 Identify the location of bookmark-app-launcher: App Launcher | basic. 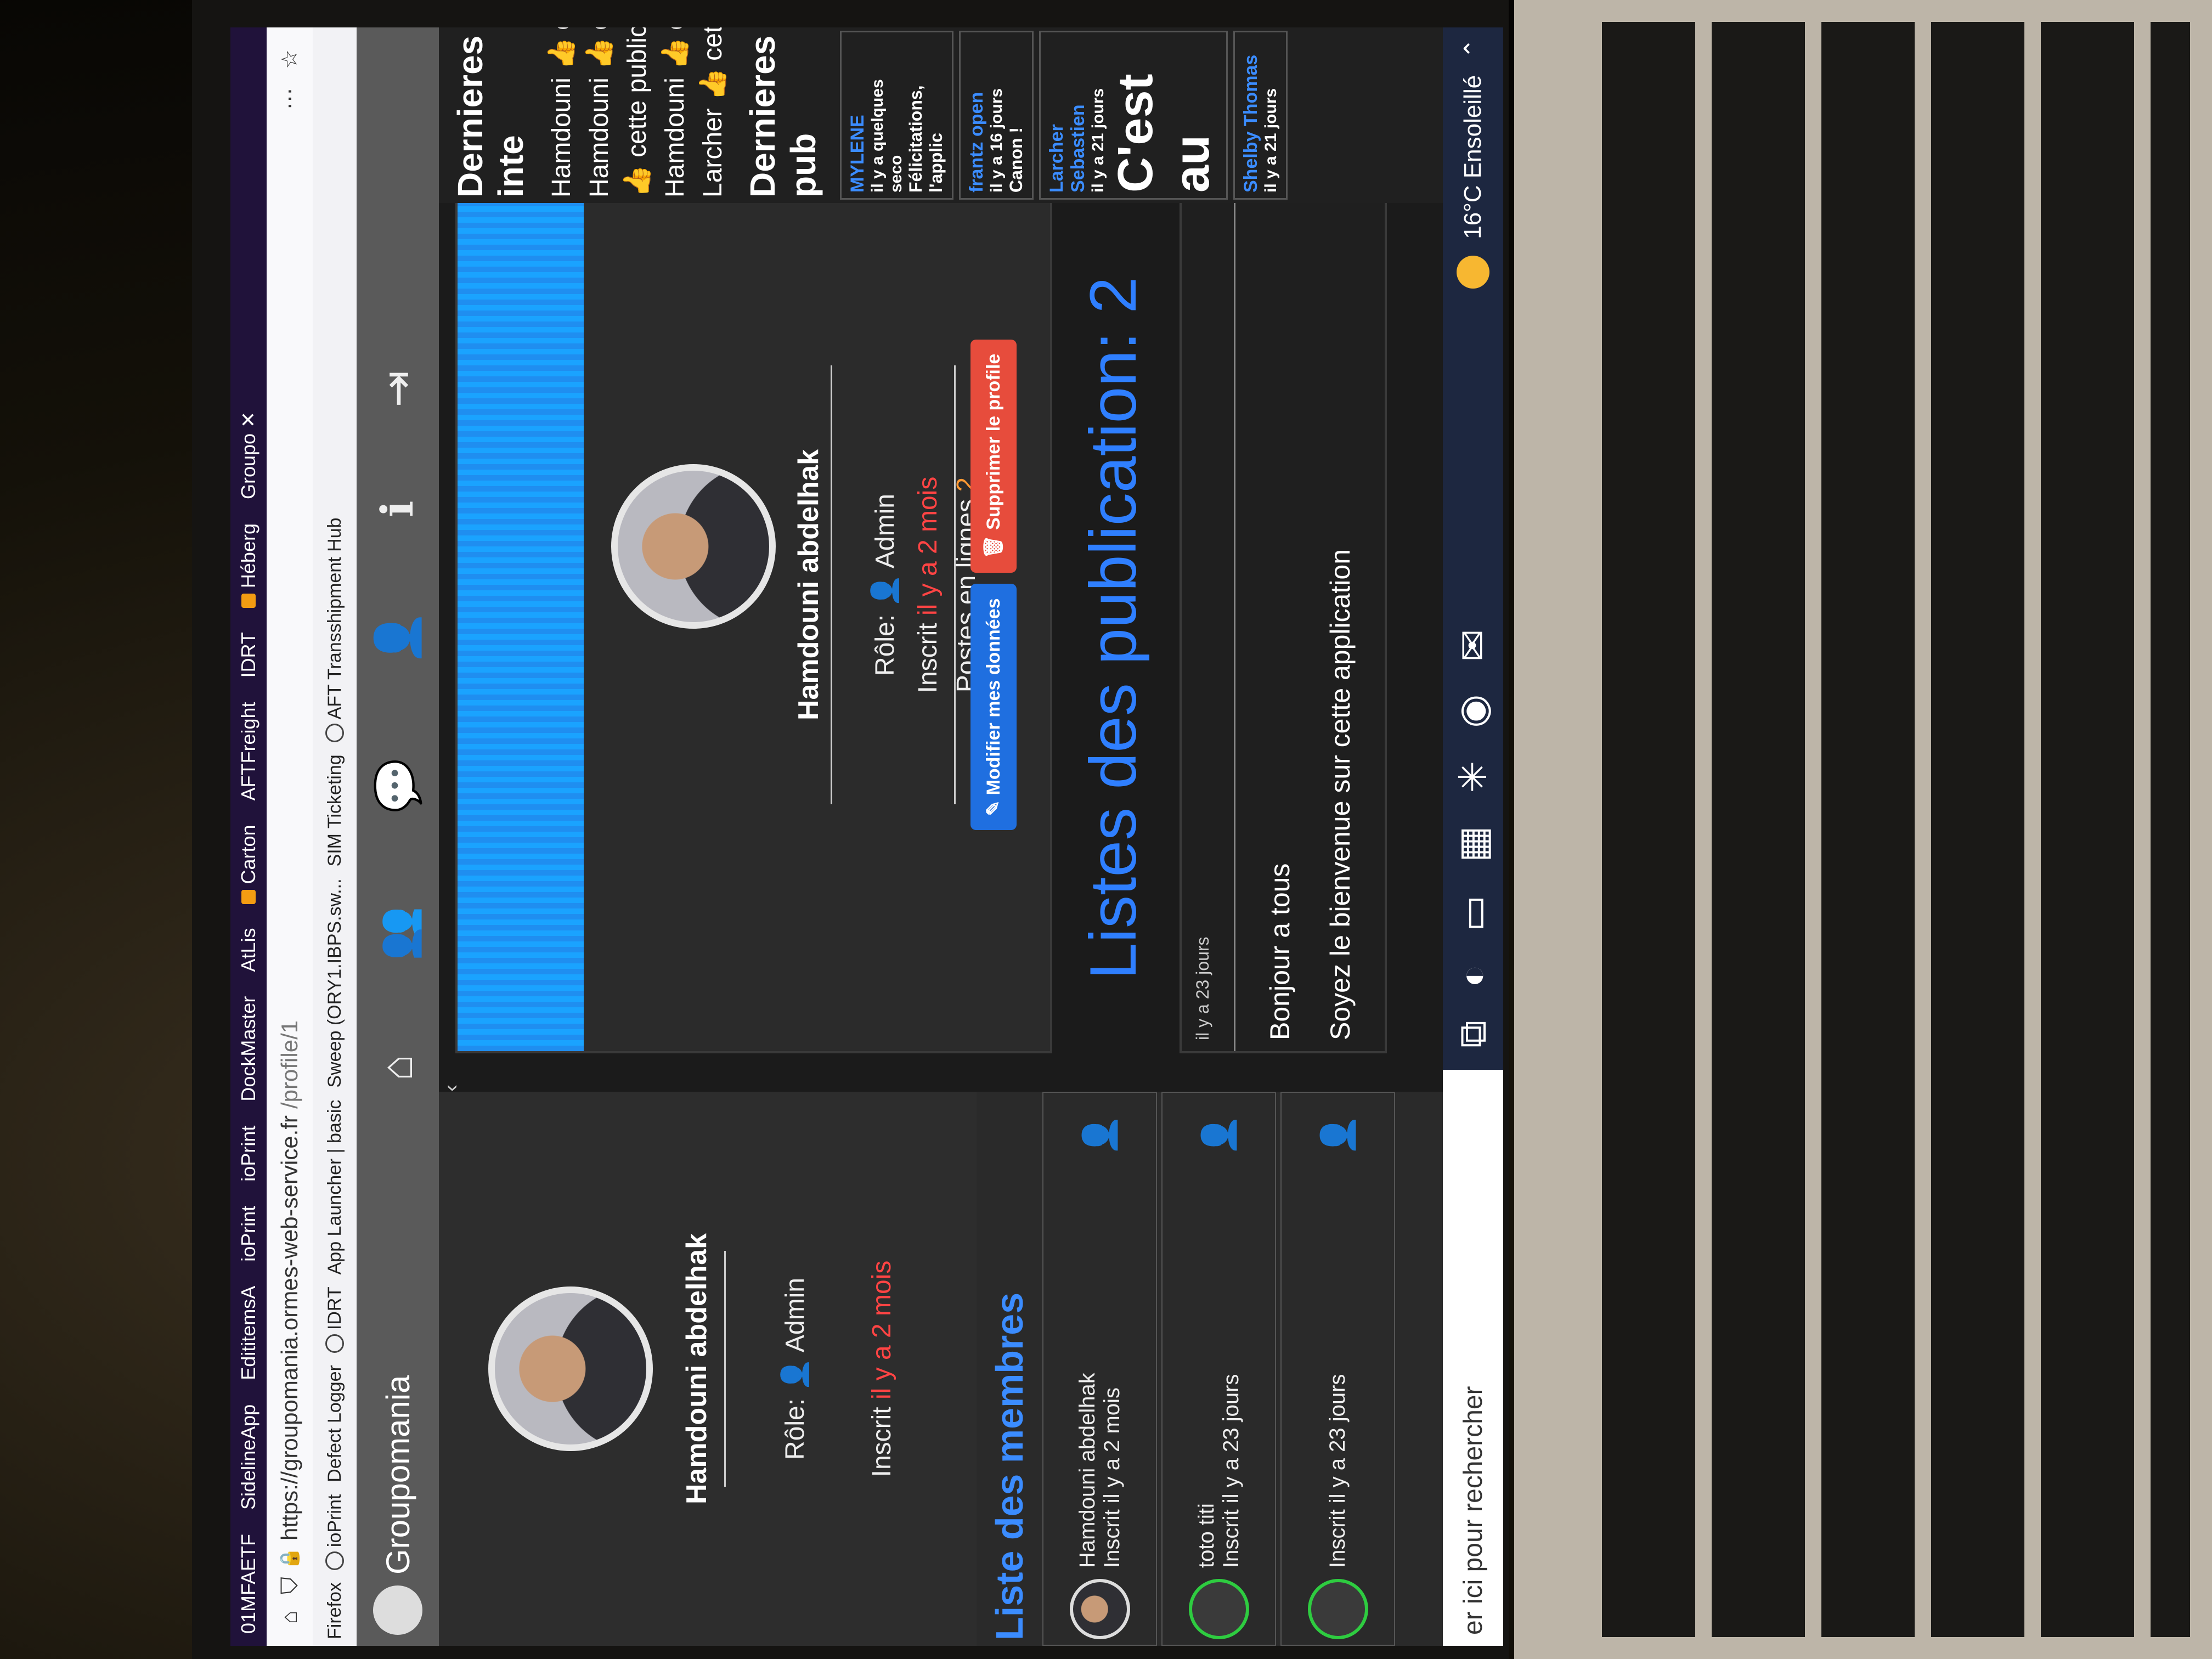
(335, 1187).